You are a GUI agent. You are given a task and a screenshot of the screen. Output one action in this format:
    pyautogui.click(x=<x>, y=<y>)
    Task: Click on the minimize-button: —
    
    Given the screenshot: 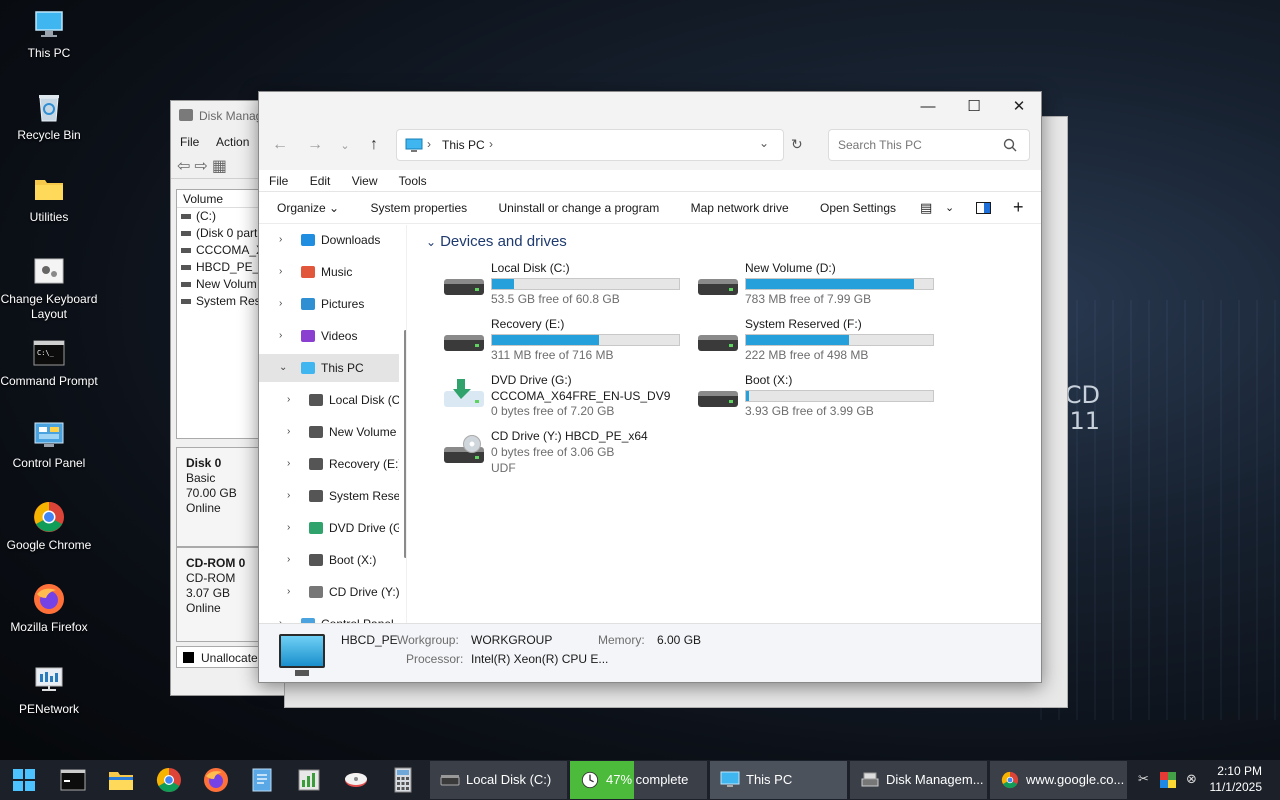 What is the action you would take?
    pyautogui.click(x=928, y=107)
    